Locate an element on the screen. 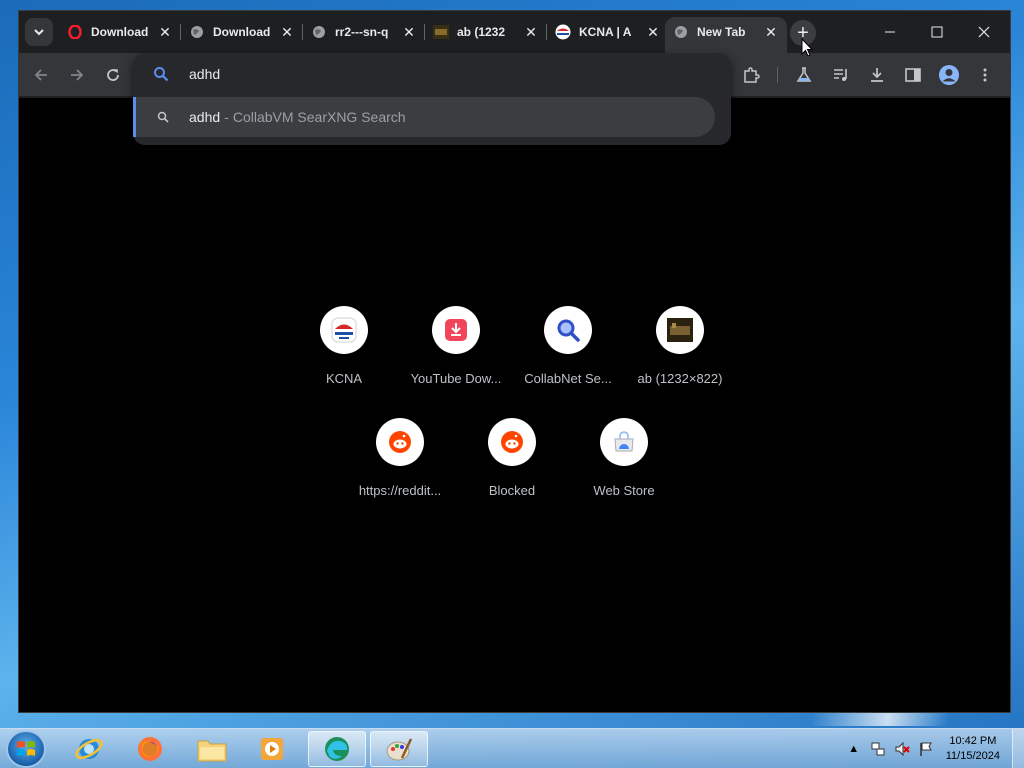 The height and width of the screenshot is (768, 1024). tab-download-2: Download ✕ is located at coordinates (242, 32).